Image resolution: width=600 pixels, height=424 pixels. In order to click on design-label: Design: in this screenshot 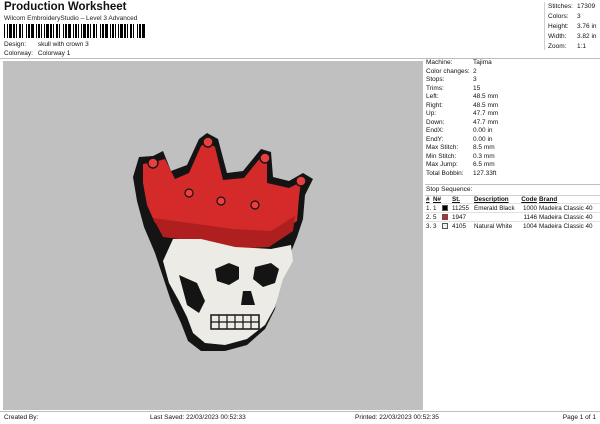, I will do `click(15, 44)`.